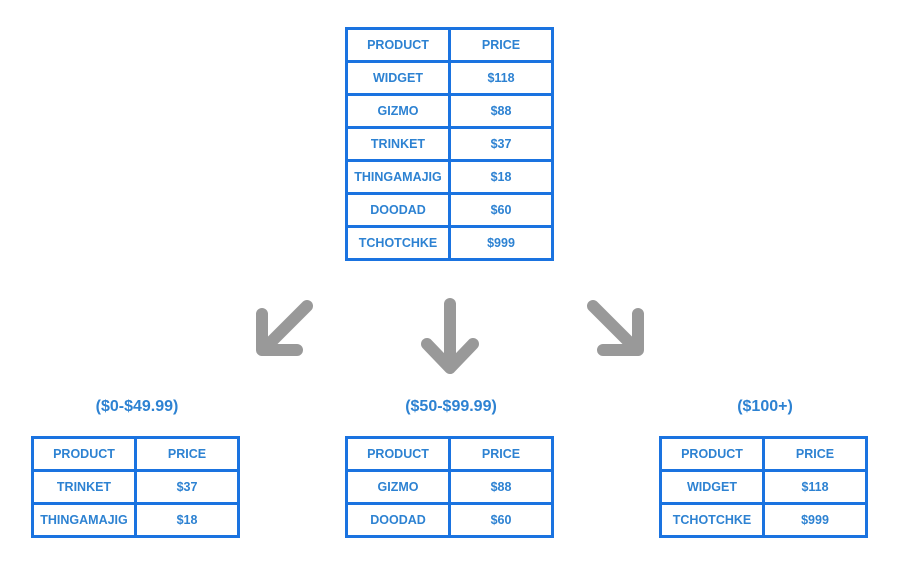 This screenshot has height=569, width=900. I want to click on table-row: DOODAD $60, so click(449, 520).